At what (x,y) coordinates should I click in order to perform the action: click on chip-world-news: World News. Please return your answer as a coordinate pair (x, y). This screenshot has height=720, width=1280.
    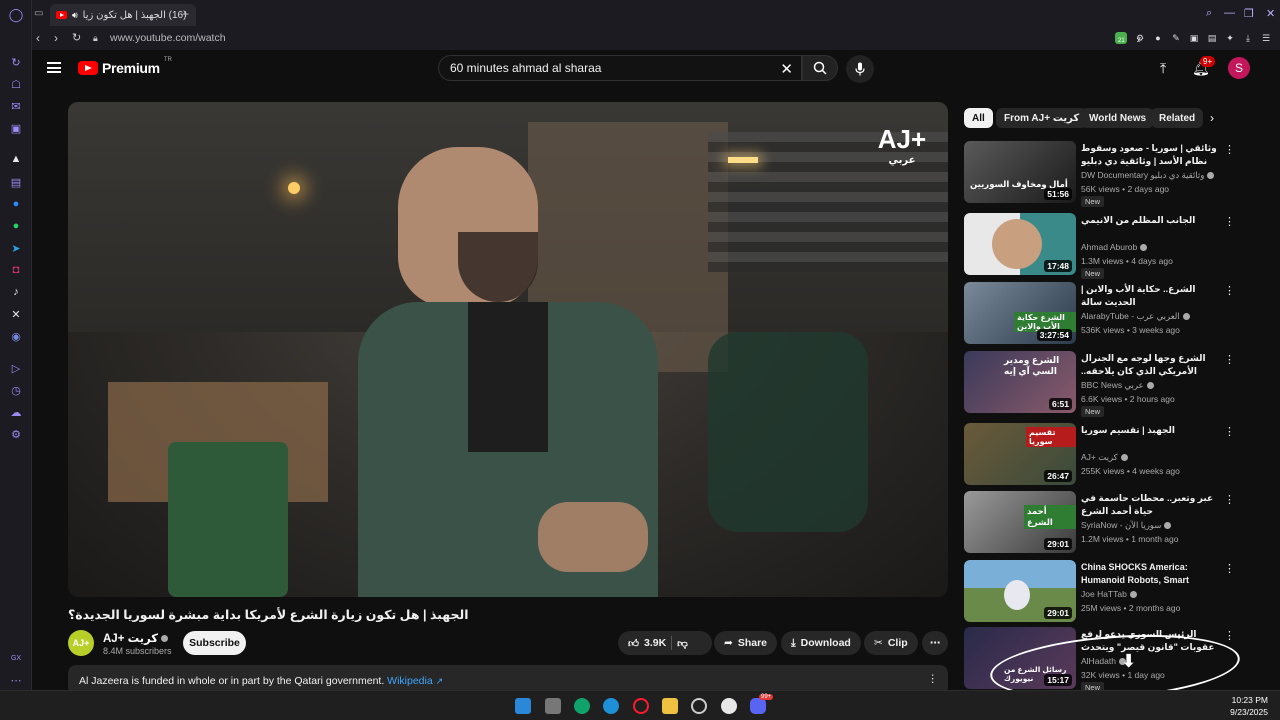
    Looking at the image, I should click on (1118, 118).